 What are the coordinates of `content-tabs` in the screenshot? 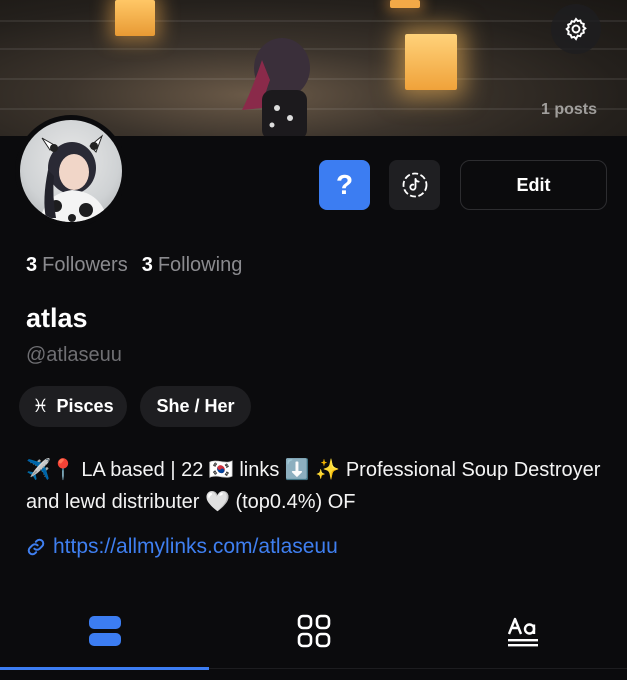 It's located at (313, 638).